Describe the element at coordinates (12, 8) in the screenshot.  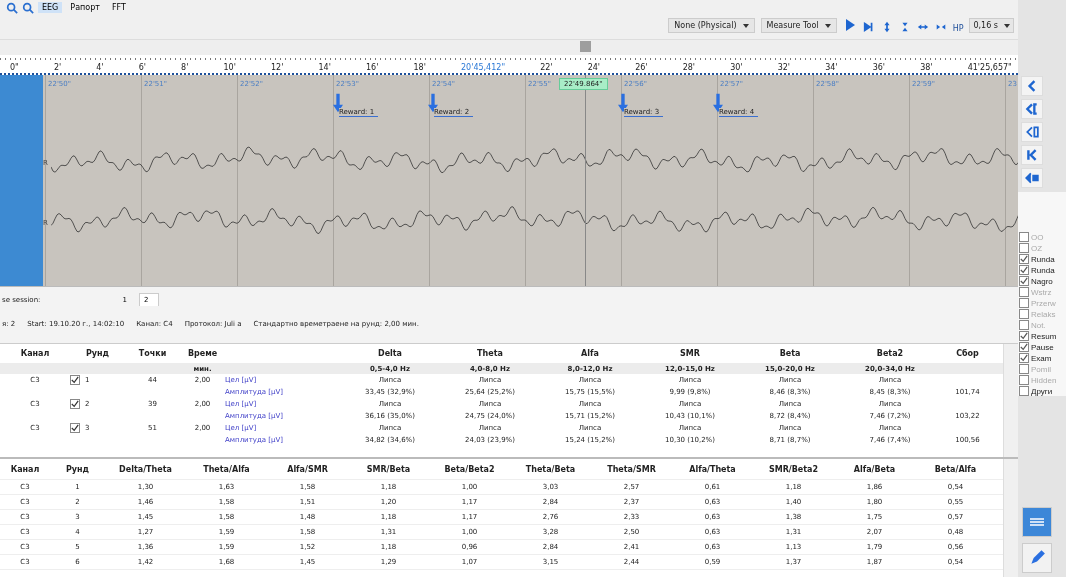
I see `zoom-in-icon` at that location.